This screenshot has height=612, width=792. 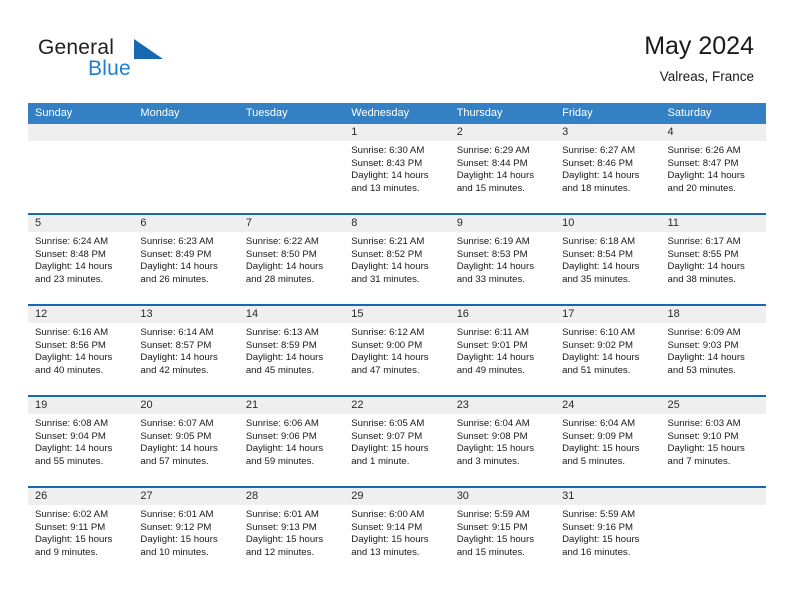 I want to click on daylight-text: Daylight: 14 hours and 47 minutes., so click(x=390, y=364).